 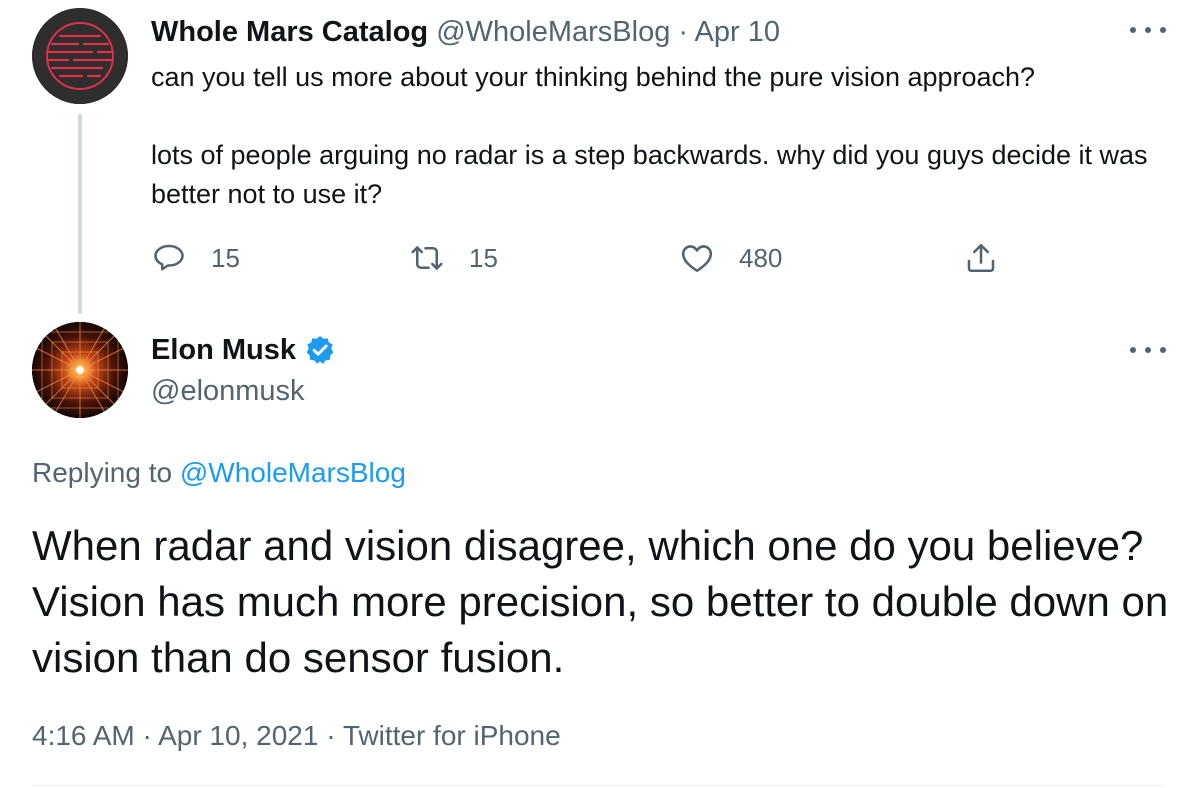 What do you see at coordinates (737, 32) in the screenshot?
I see `parent-tweet-date: Apr 10` at bounding box center [737, 32].